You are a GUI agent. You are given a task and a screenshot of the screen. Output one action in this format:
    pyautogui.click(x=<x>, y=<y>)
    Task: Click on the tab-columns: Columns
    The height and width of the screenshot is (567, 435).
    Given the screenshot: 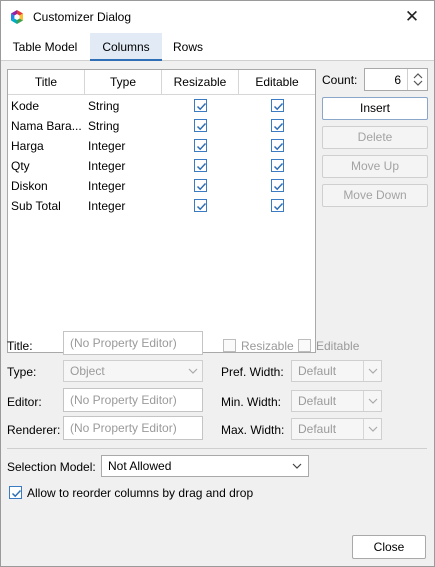 What is the action you would take?
    pyautogui.click(x=126, y=47)
    